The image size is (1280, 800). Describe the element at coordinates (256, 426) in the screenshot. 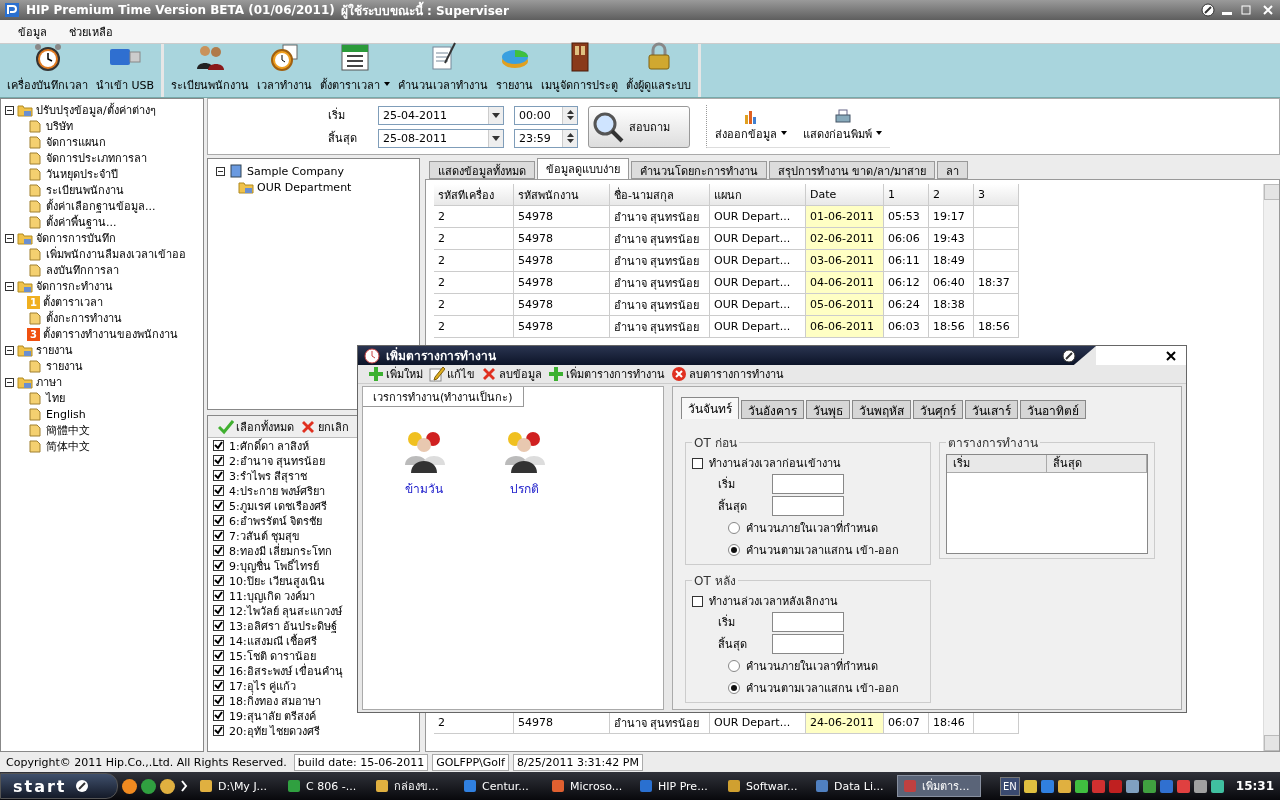

I see `select-all-button: เลือกทั้งหมด` at that location.